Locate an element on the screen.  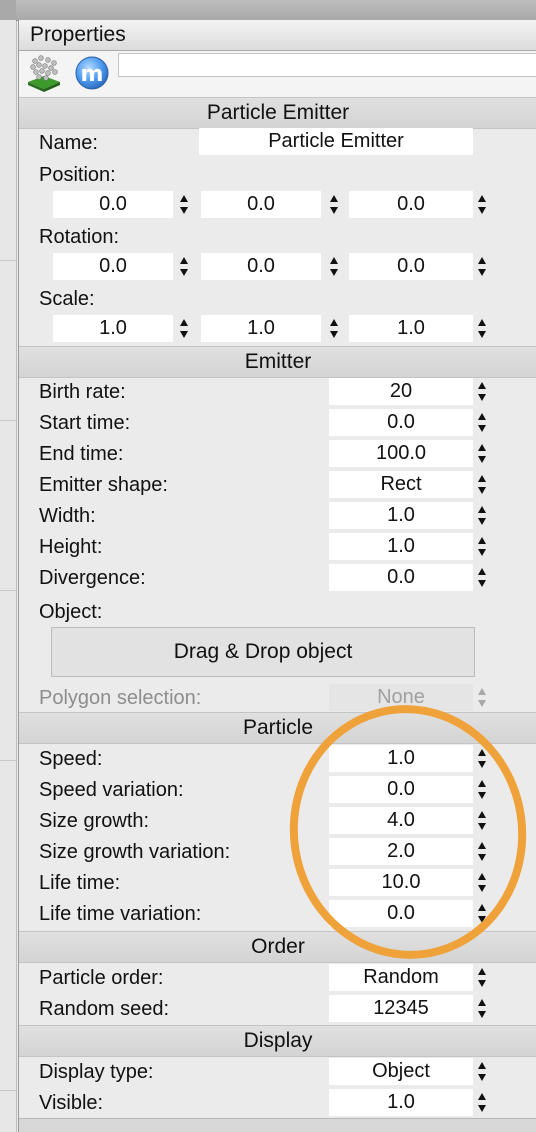
position-z-stepper is located at coordinates (482, 204).